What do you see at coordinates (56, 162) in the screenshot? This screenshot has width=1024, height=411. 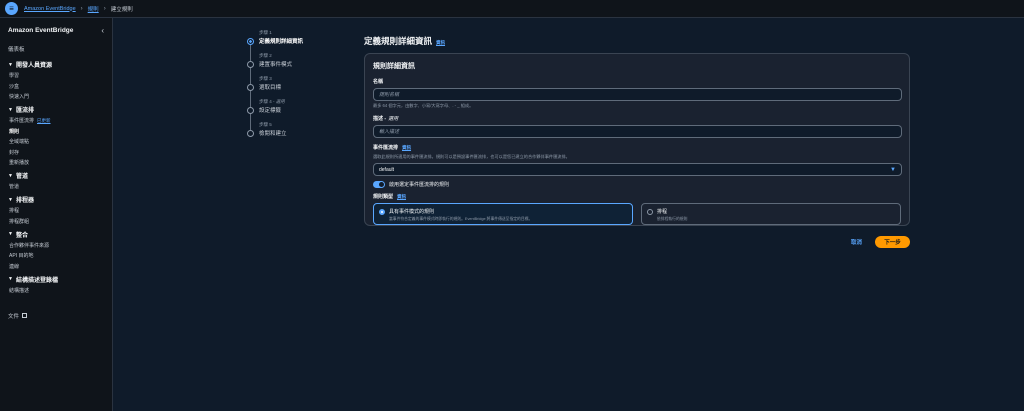 I see `sidebar-item-replays: 重新播放` at bounding box center [56, 162].